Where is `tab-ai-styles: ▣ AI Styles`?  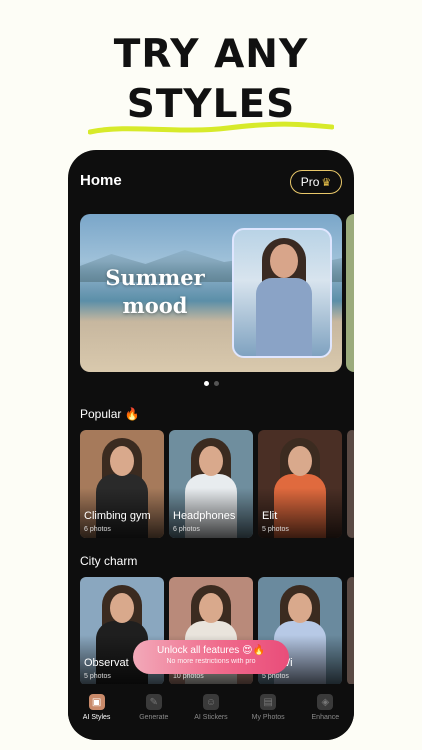 tab-ai-styles: ▣ AI Styles is located at coordinates (97, 717).